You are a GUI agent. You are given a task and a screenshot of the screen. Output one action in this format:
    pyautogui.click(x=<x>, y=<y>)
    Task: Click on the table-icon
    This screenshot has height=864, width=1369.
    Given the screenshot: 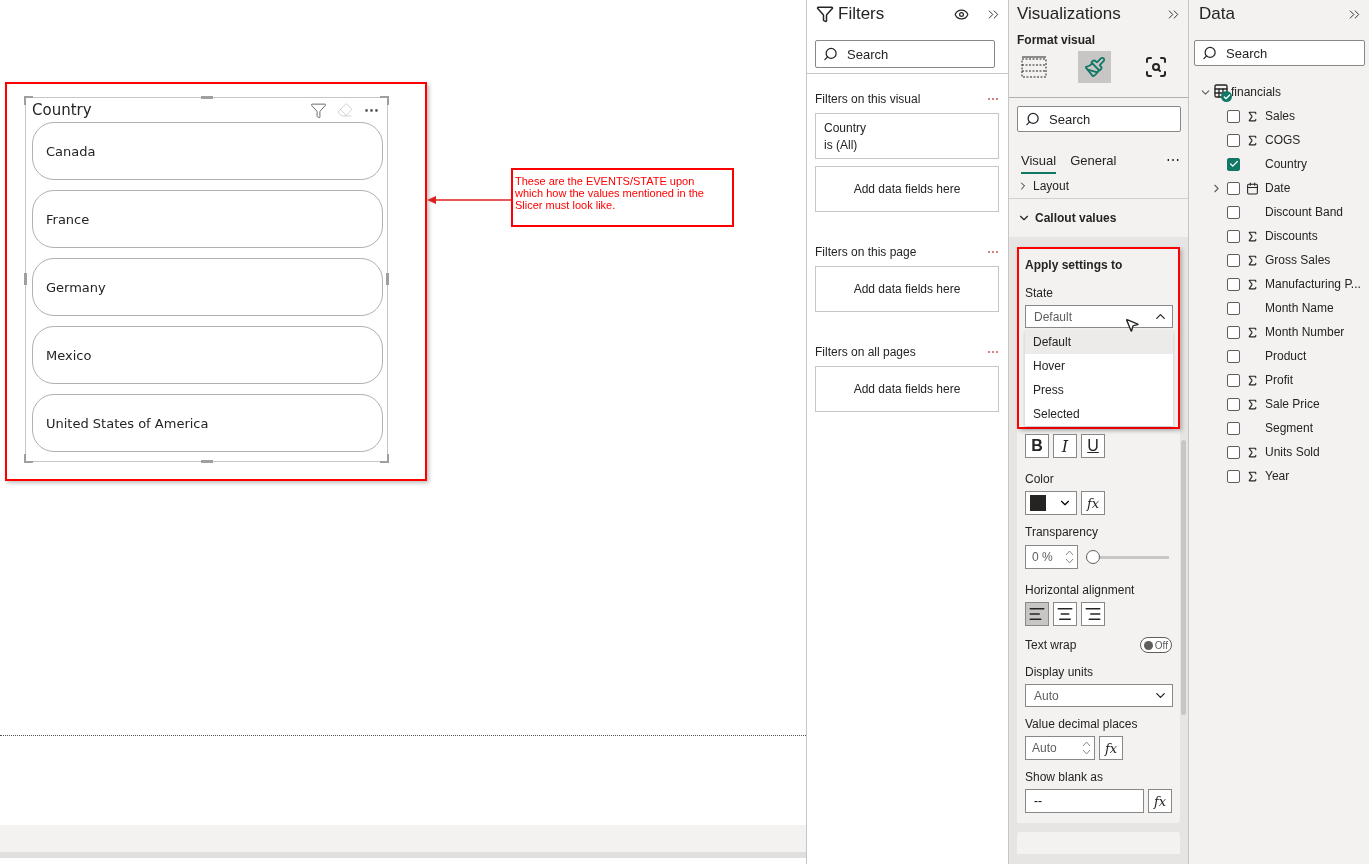 What is the action you would take?
    pyautogui.click(x=1033, y=67)
    